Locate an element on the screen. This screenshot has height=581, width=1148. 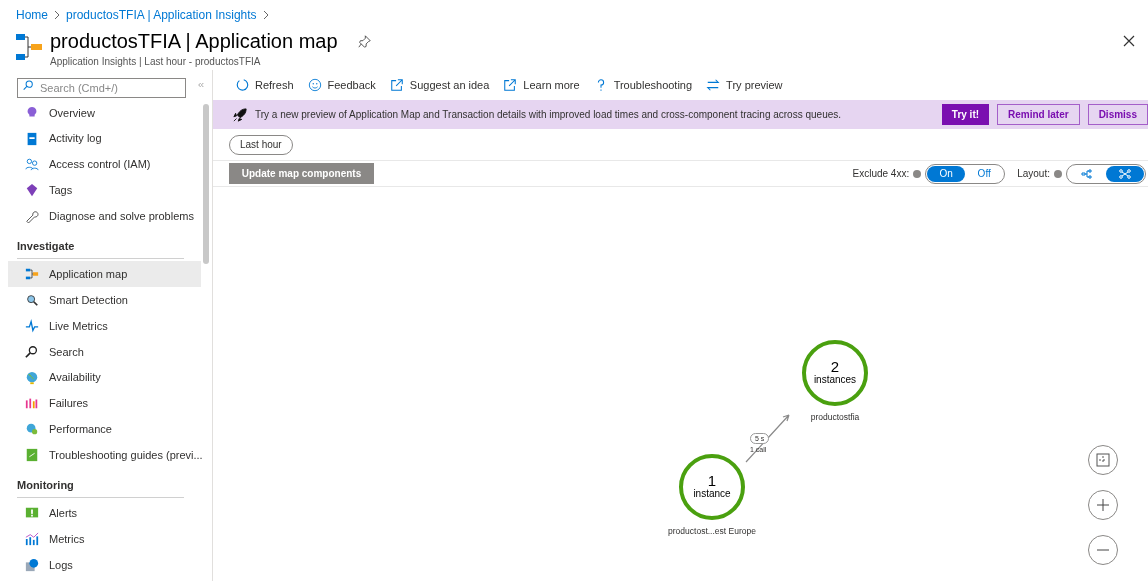
sidebar-item: Tags is located at coordinates (104, 190).